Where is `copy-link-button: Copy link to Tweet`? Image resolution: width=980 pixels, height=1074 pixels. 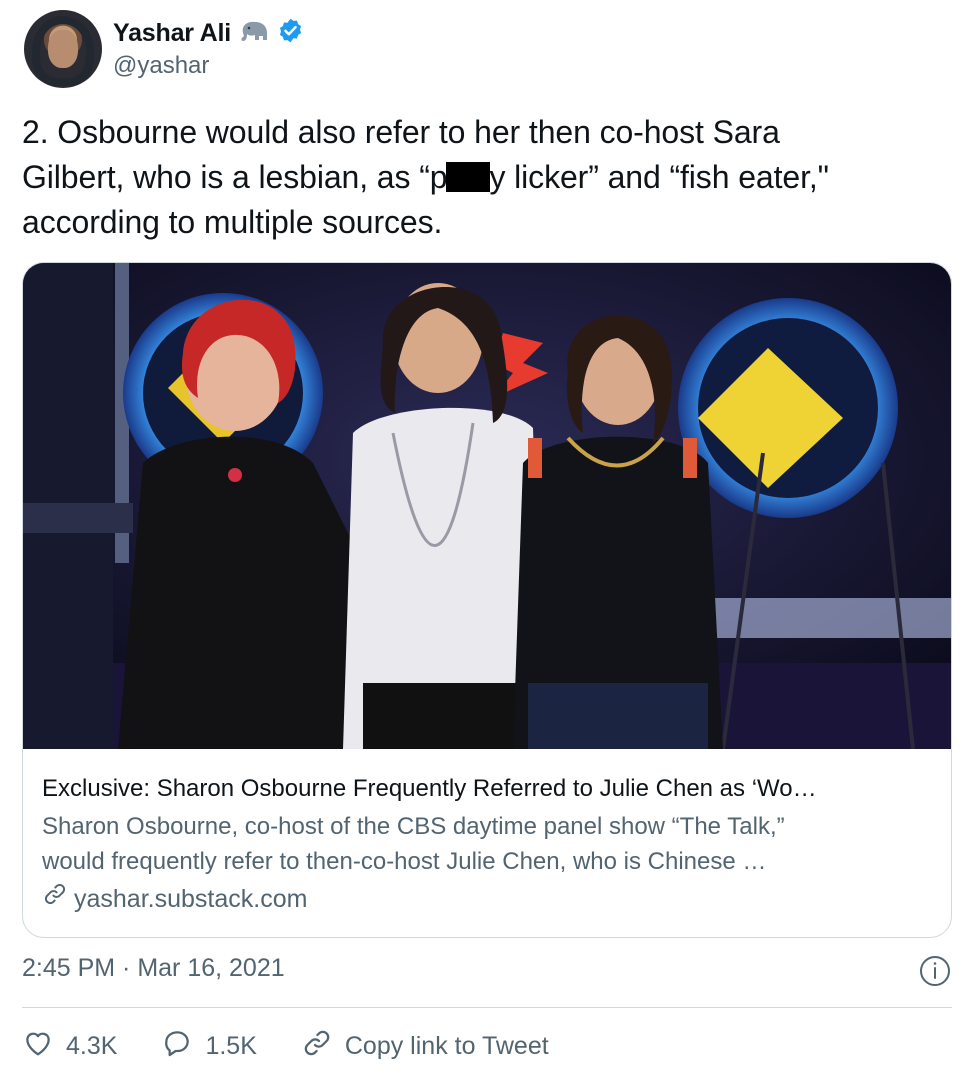
copy-link-button: Copy link to Tweet is located at coordinates (425, 1046).